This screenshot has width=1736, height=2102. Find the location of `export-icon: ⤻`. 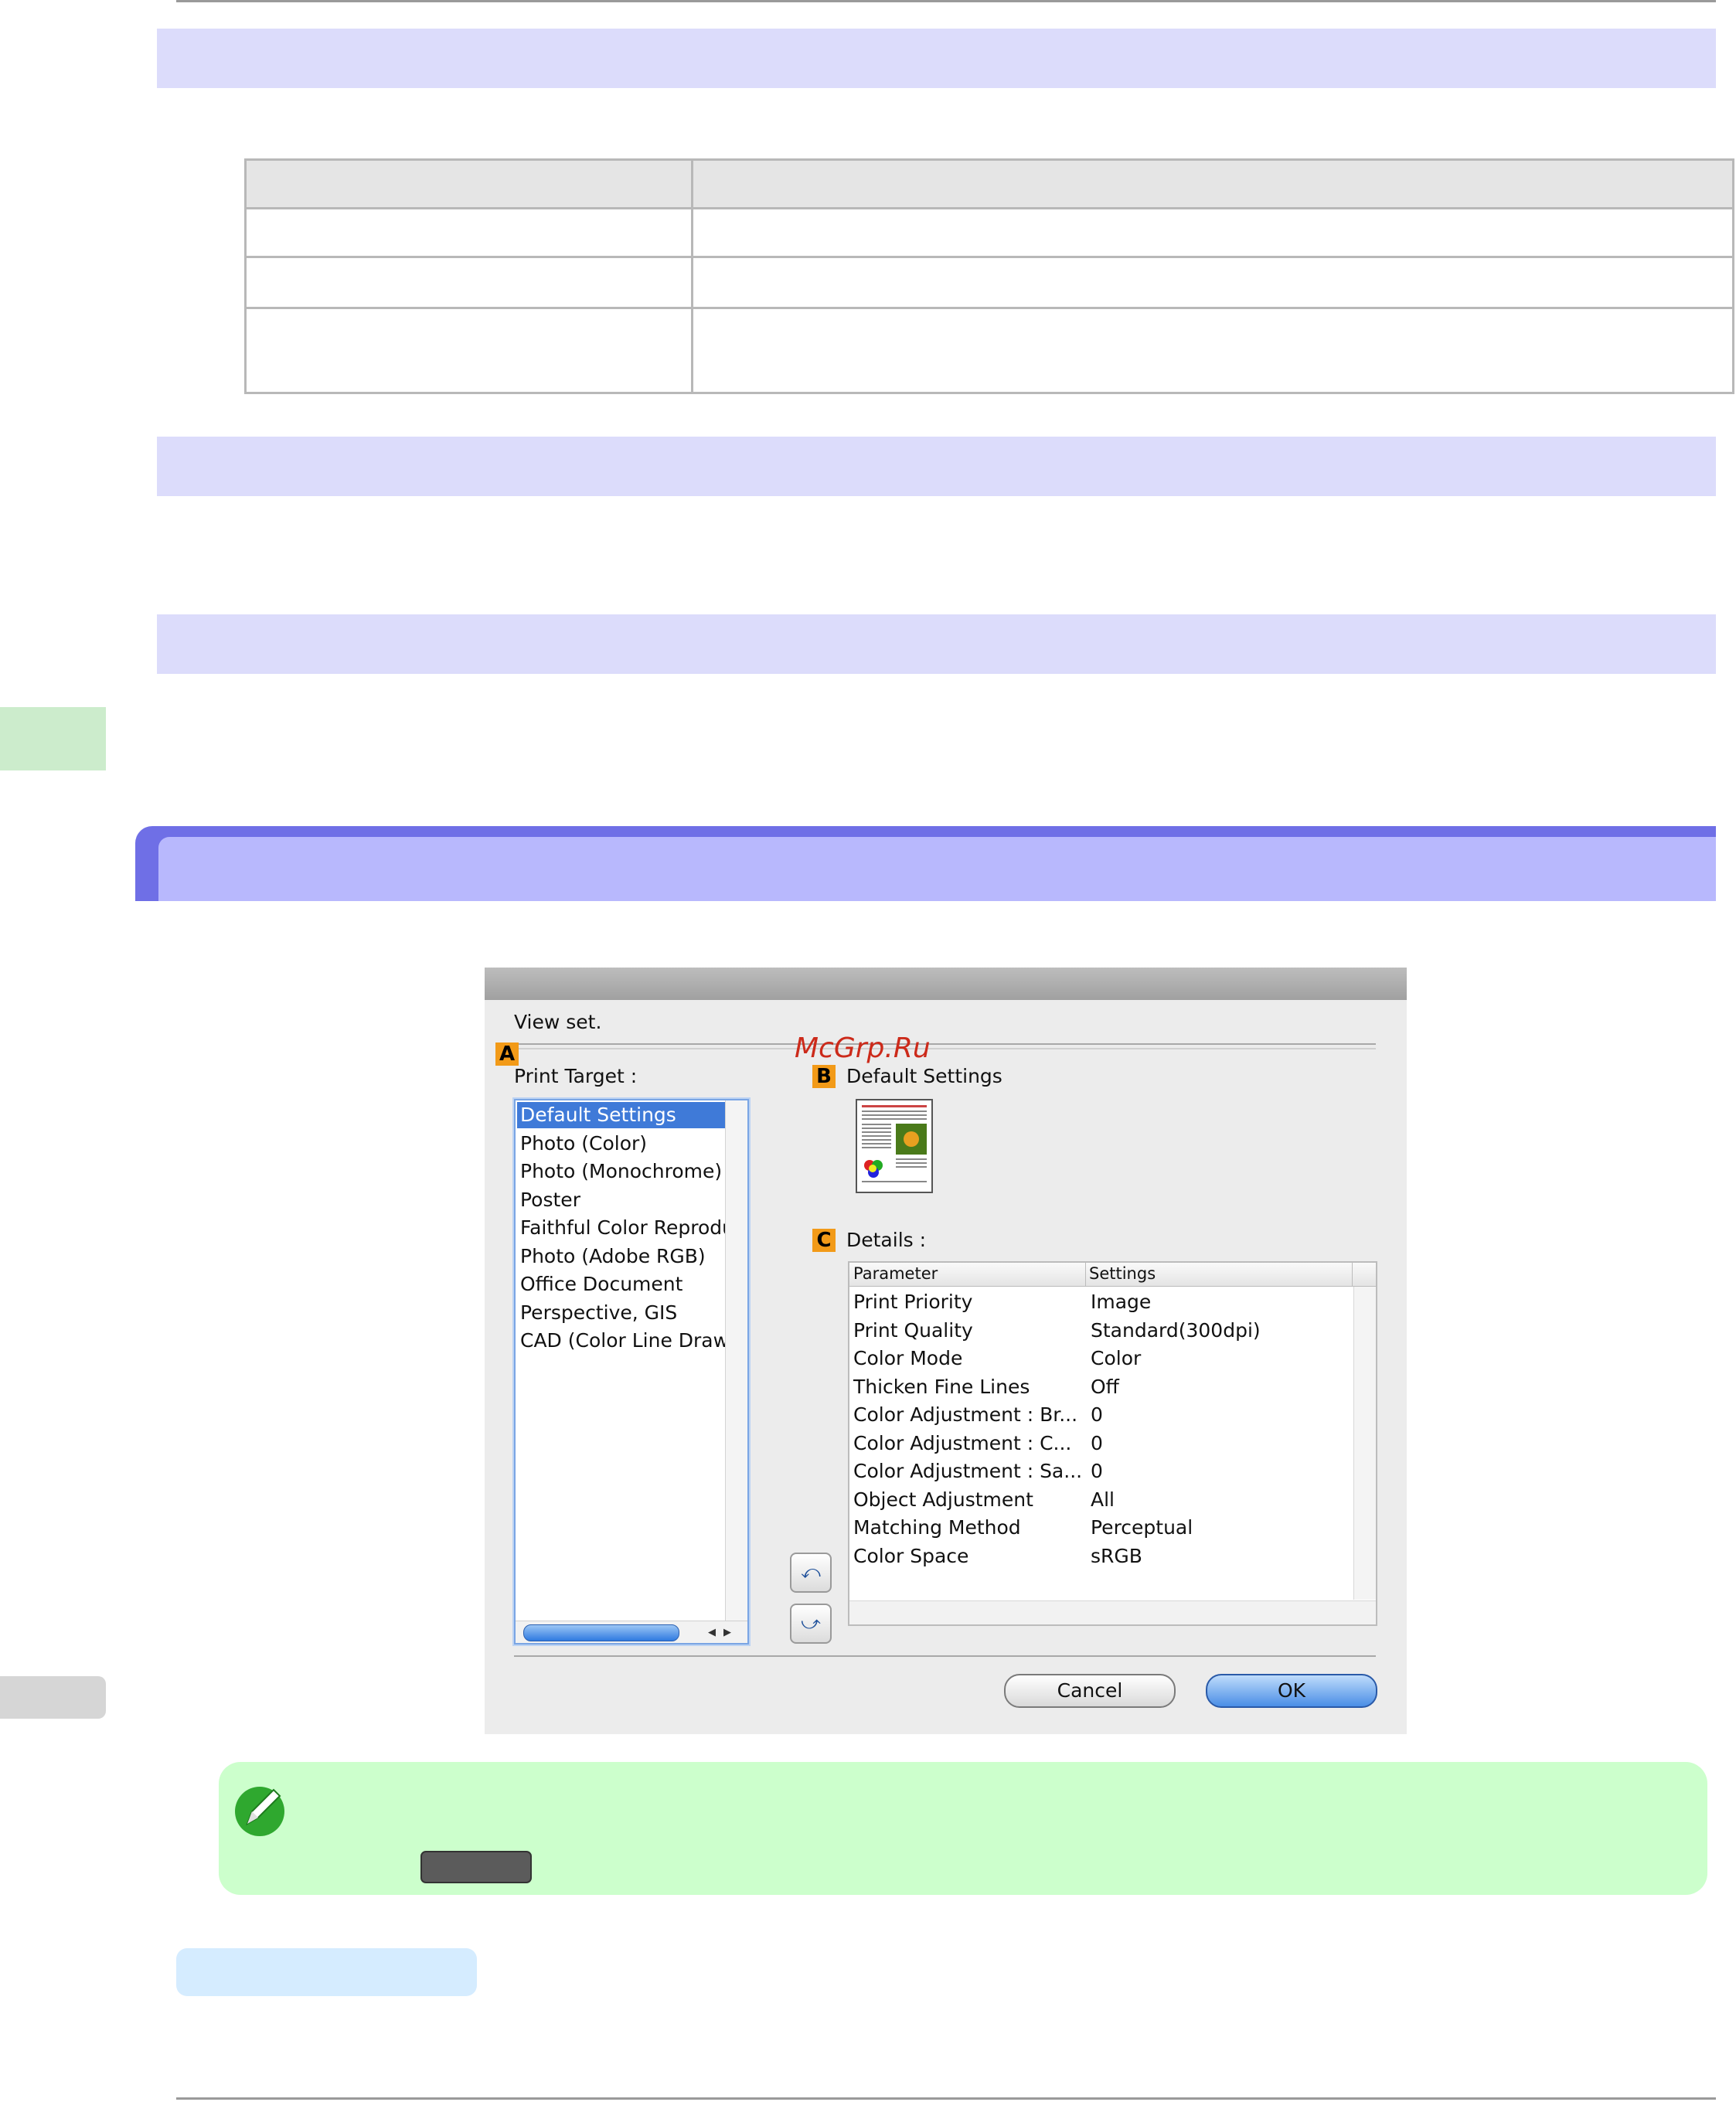

export-icon: ⤻ is located at coordinates (811, 1624).